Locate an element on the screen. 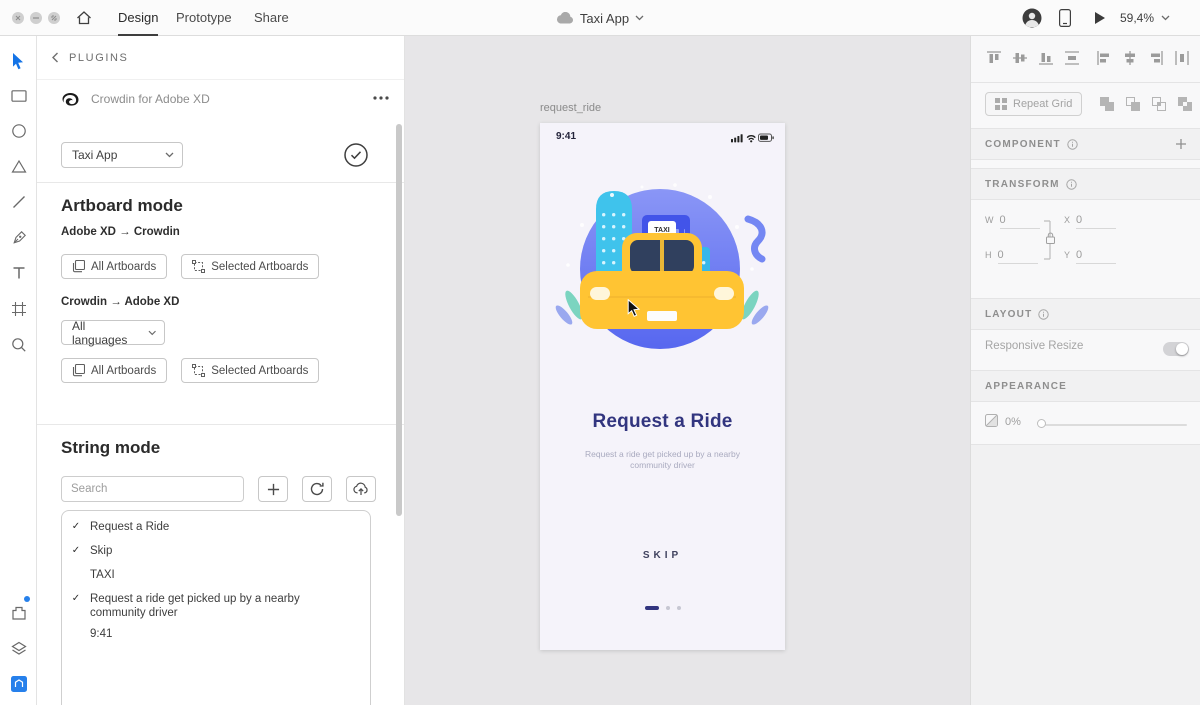 The width and height of the screenshot is (1200, 705). hero-illustration: TAXI is located at coordinates (662, 276).